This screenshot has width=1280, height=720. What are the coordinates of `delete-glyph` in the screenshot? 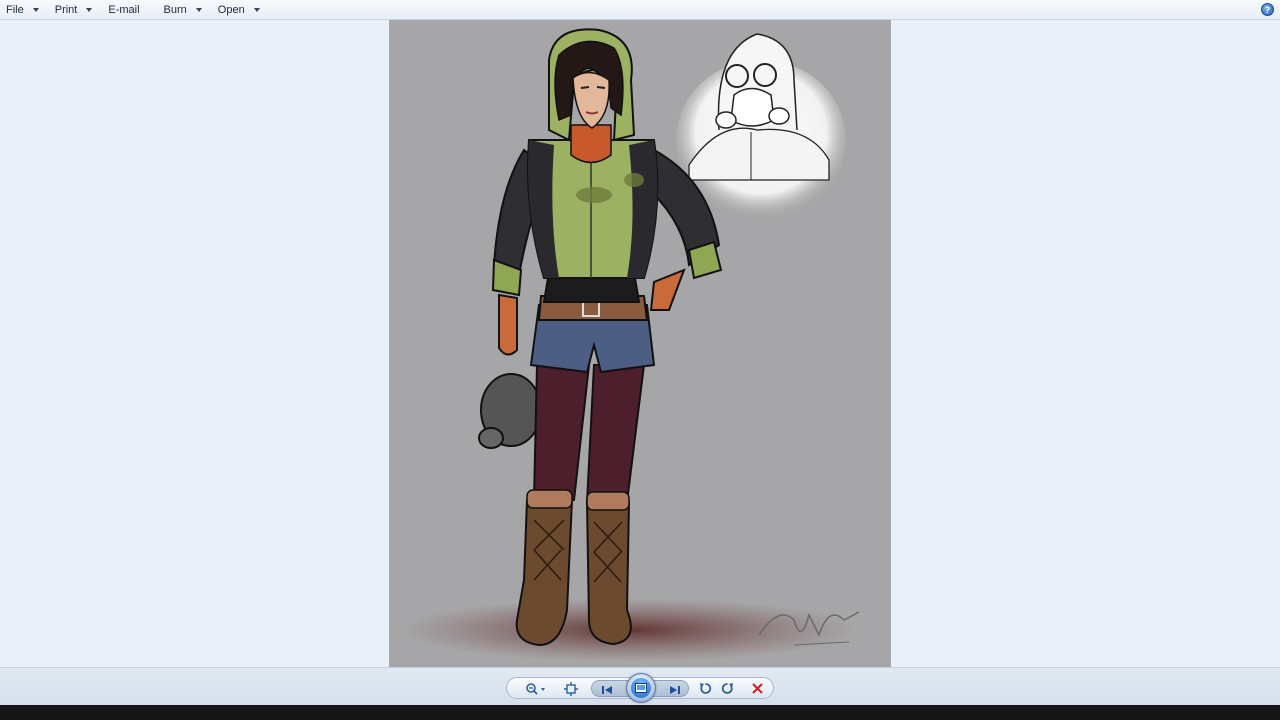 It's located at (757, 688).